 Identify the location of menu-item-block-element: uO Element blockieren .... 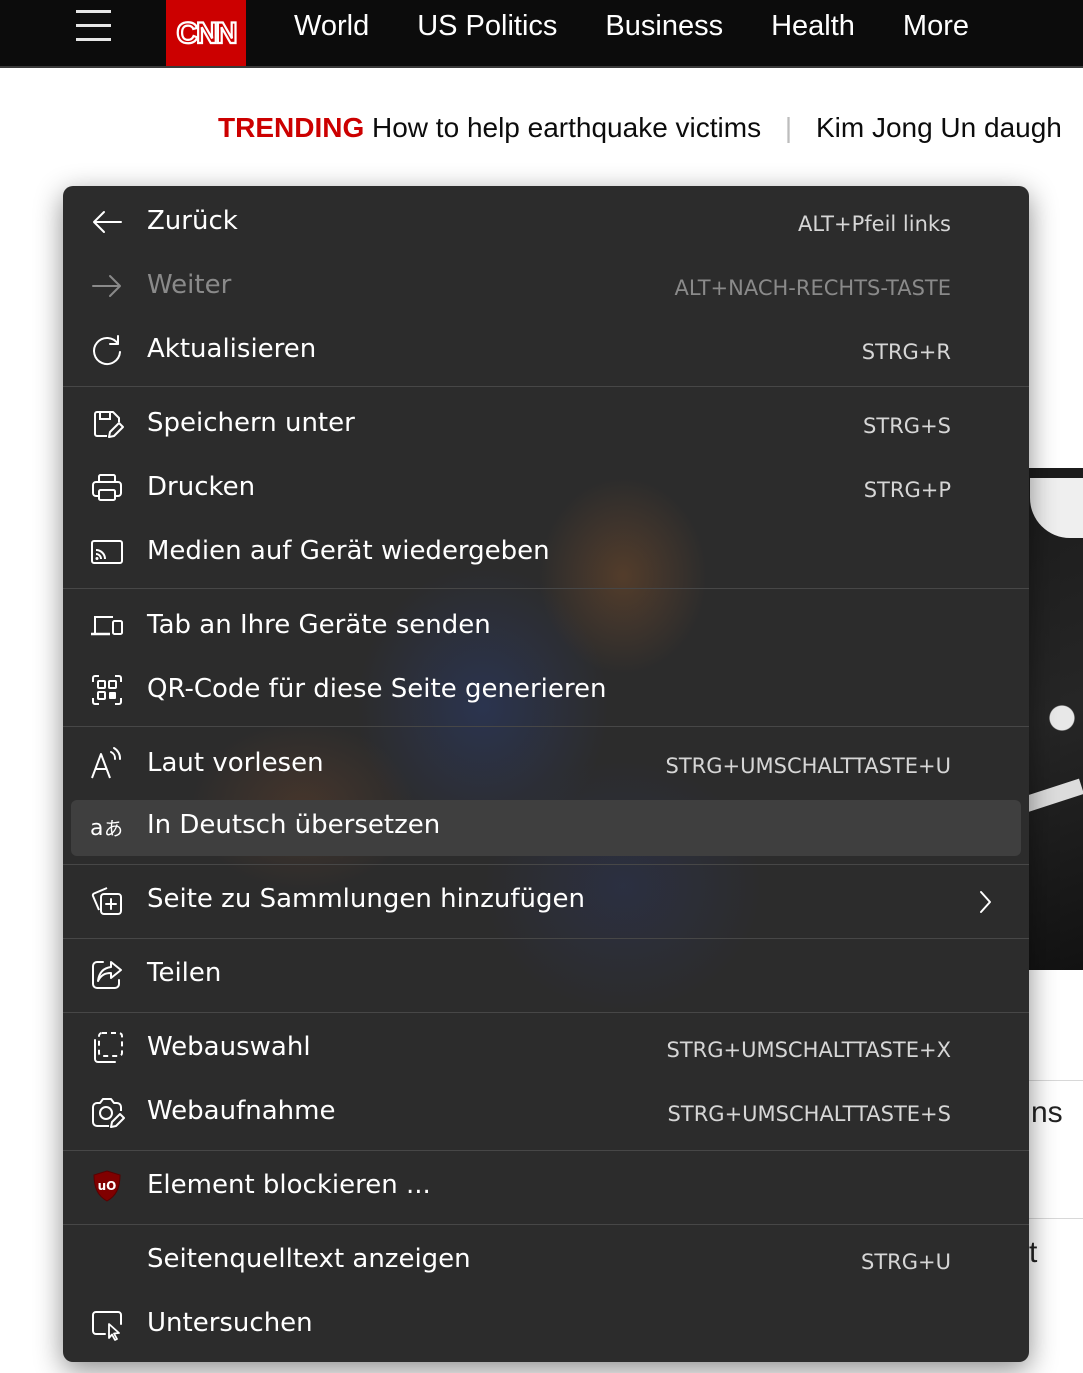
(546, 1188).